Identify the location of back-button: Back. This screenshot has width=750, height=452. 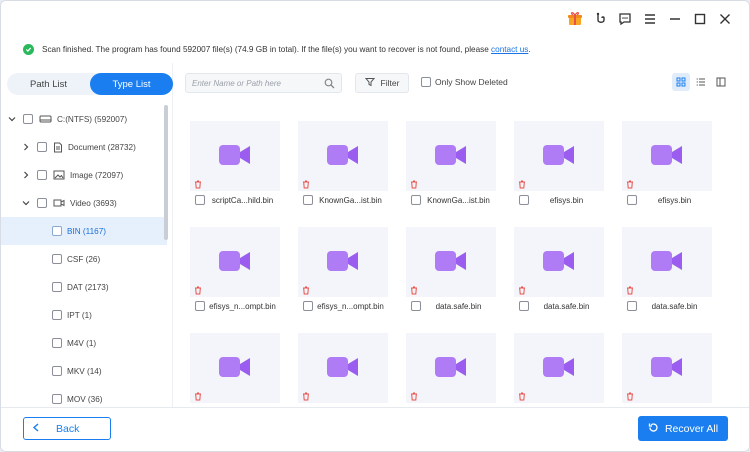
(67, 428).